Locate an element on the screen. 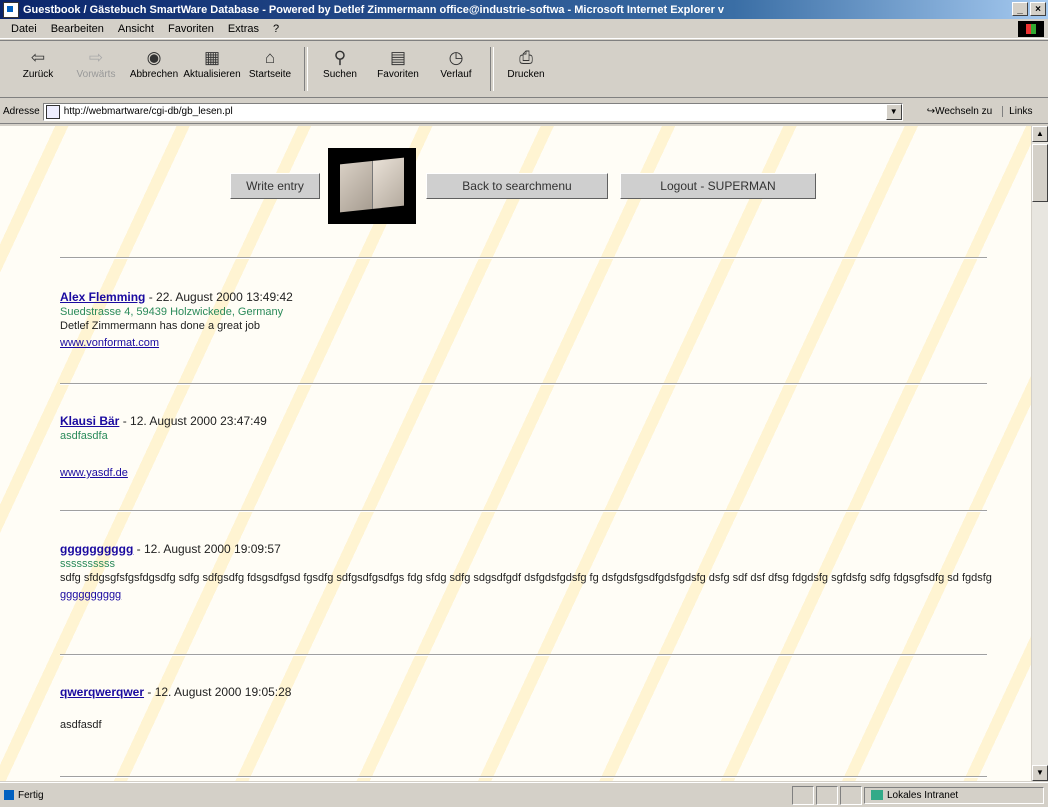 The height and width of the screenshot is (807, 1048). open-book-icon is located at coordinates (372, 186).